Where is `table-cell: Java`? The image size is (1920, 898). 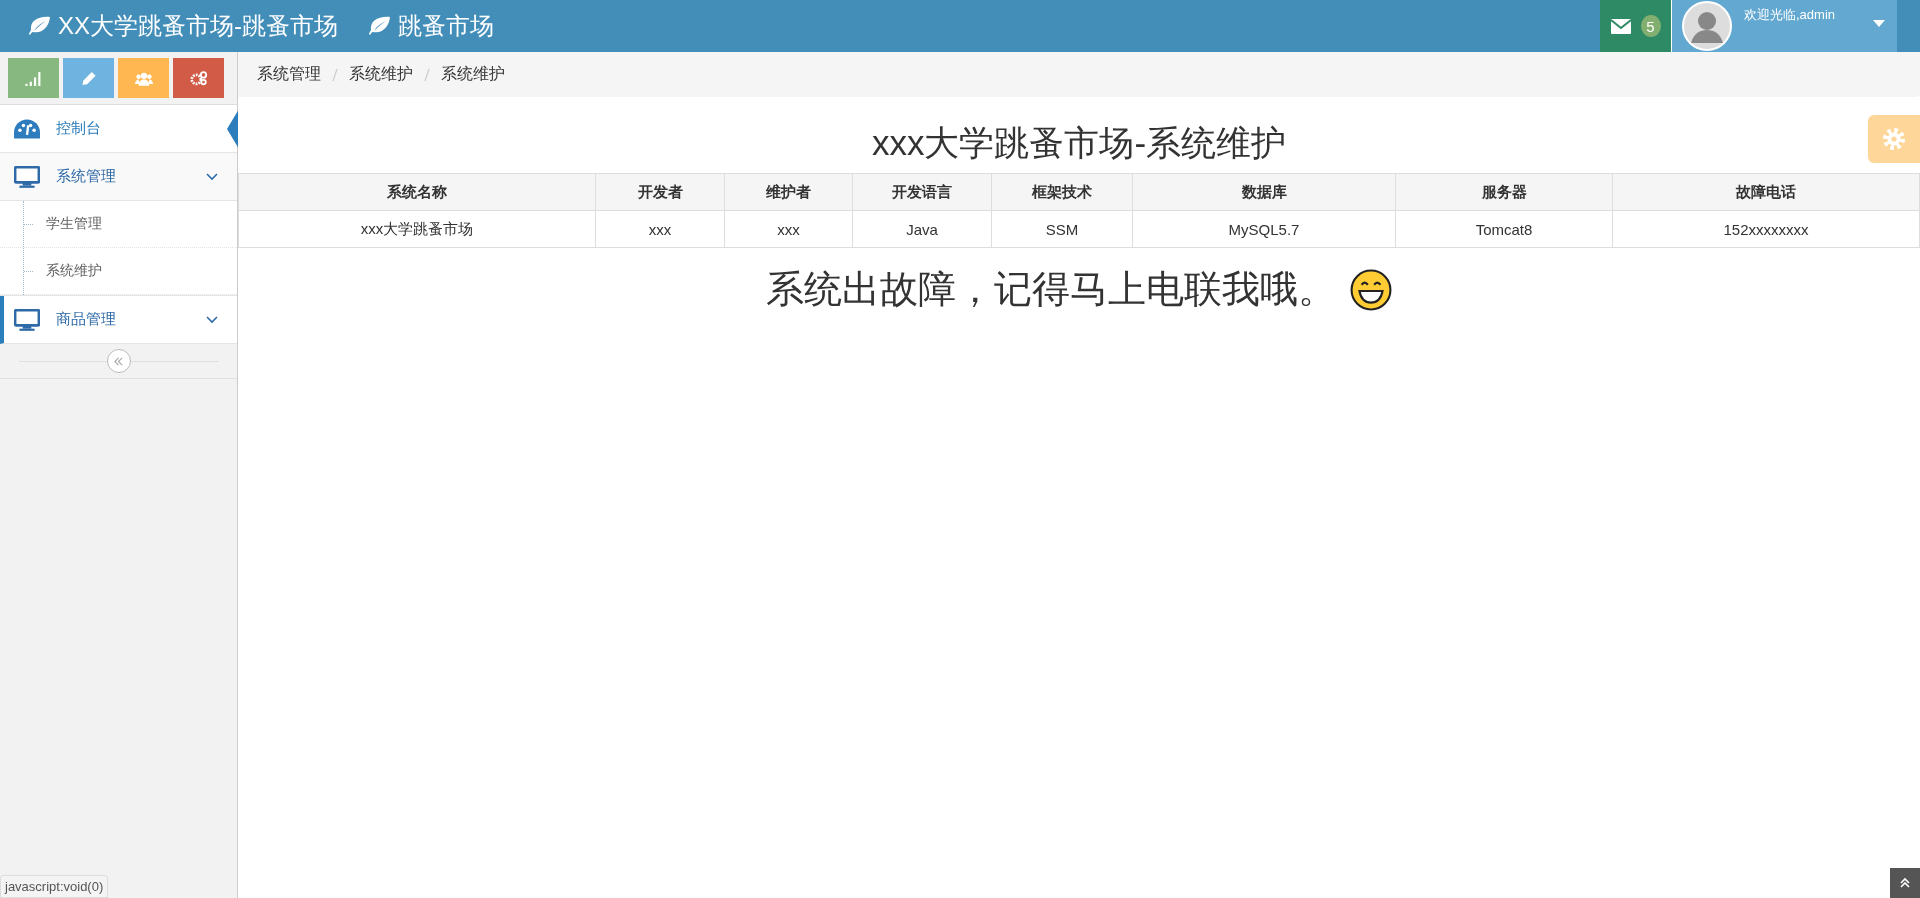 table-cell: Java is located at coordinates (922, 229).